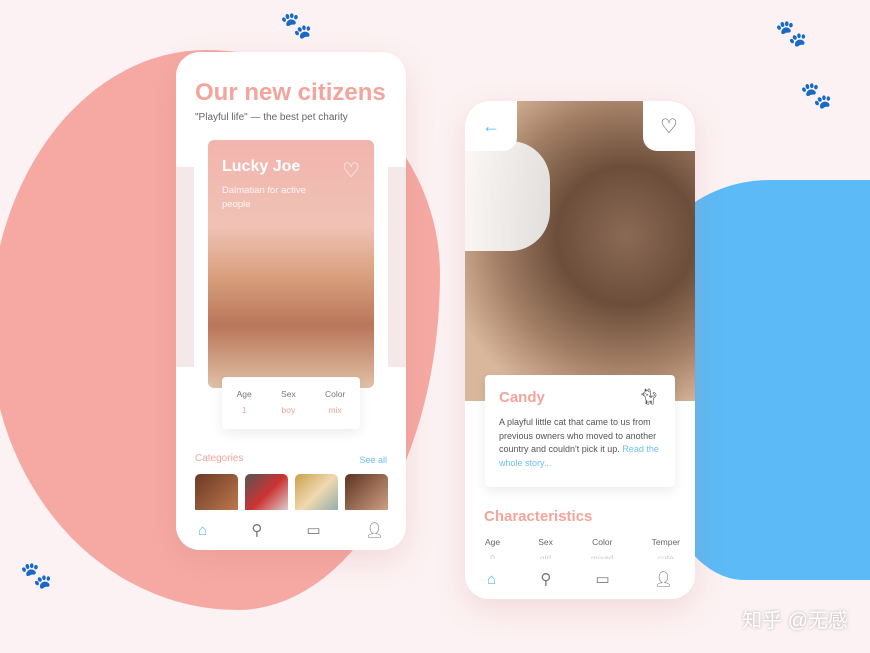 This screenshot has width=870, height=653. What do you see at coordinates (288, 394) in the screenshot?
I see `stat-label: Sex` at bounding box center [288, 394].